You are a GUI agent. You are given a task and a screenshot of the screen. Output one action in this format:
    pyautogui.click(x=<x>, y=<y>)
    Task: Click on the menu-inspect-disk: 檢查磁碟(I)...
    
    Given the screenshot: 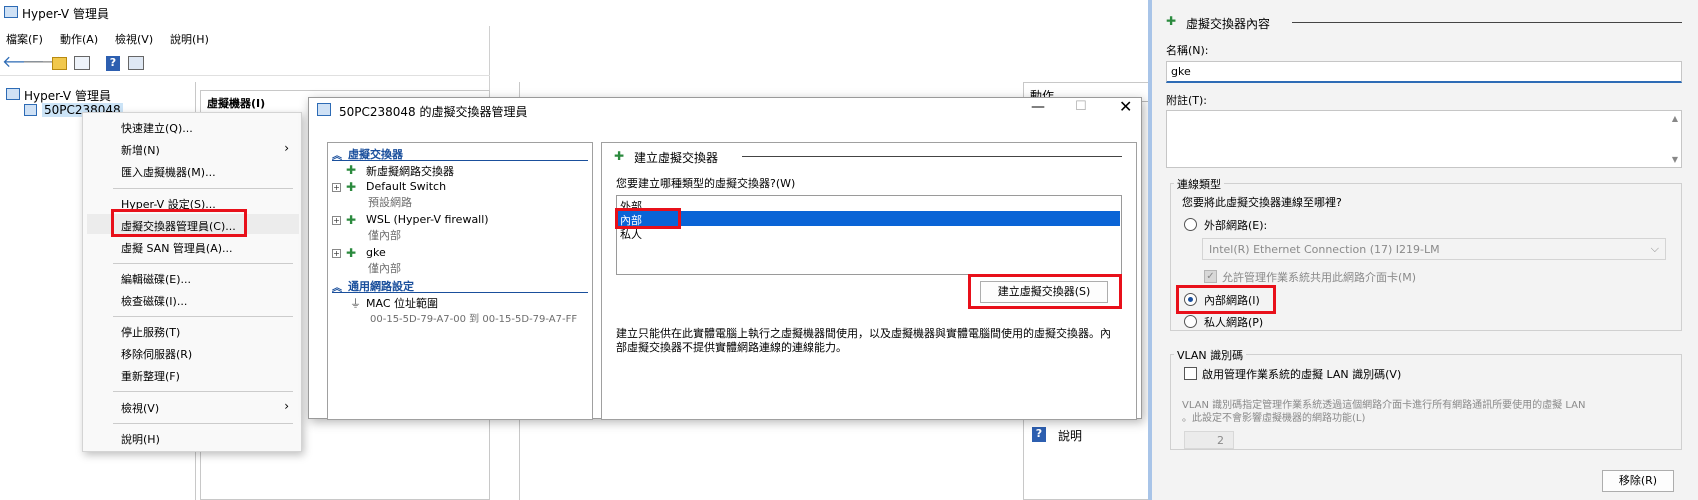 What is the action you would take?
    pyautogui.click(x=154, y=301)
    